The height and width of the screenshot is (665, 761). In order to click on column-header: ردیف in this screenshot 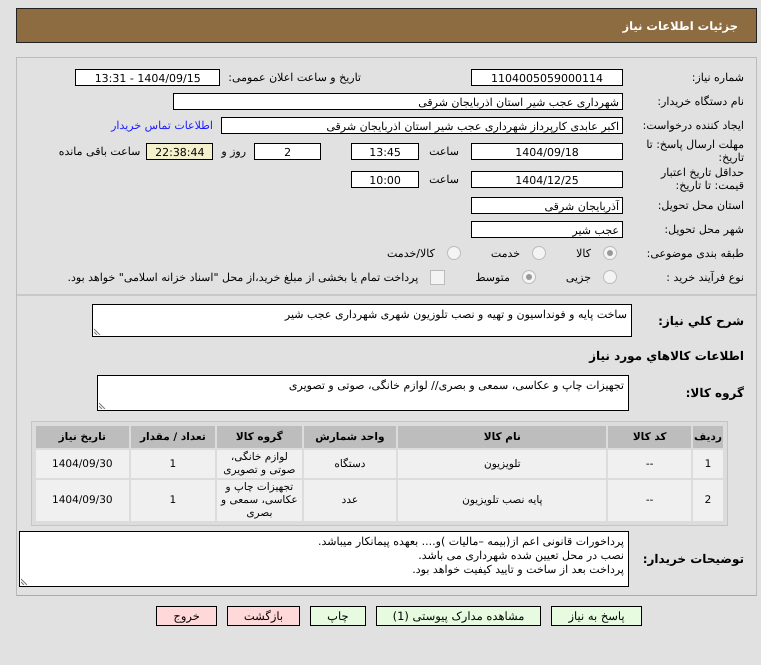, I will do `click(707, 437)`.